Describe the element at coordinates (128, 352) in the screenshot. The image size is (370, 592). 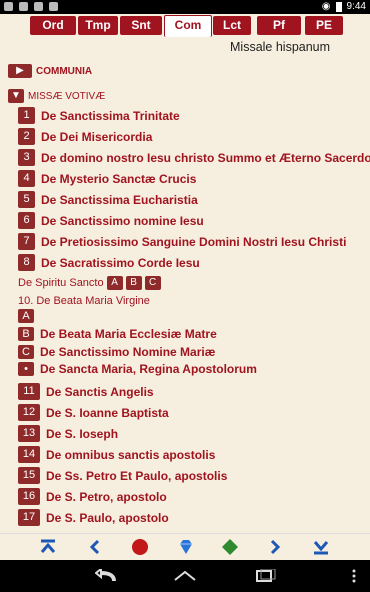
I see `item-label: De Sanctissimo Nomine Mariæ` at that location.